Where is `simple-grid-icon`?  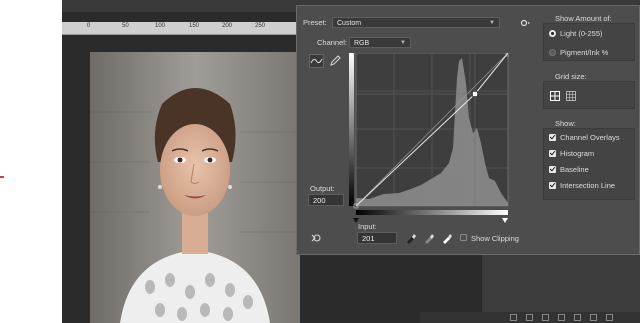
simple-grid-icon is located at coordinates (555, 96).